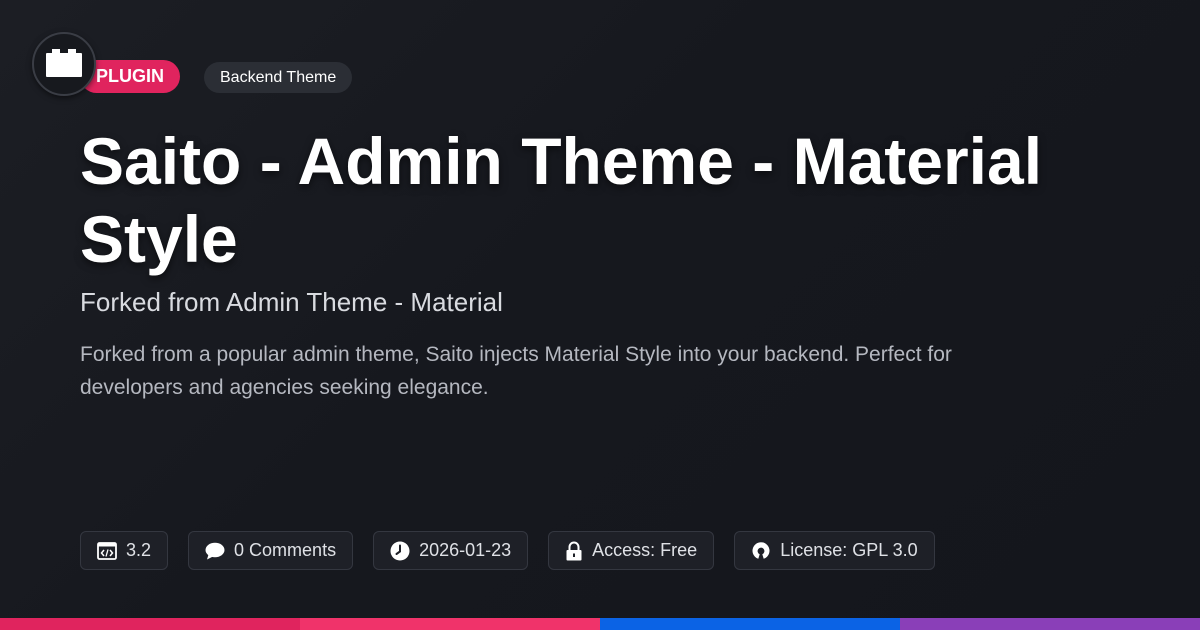 This screenshot has width=1200, height=630. I want to click on subtitle: Forked from Admin Theme - Material, so click(291, 302).